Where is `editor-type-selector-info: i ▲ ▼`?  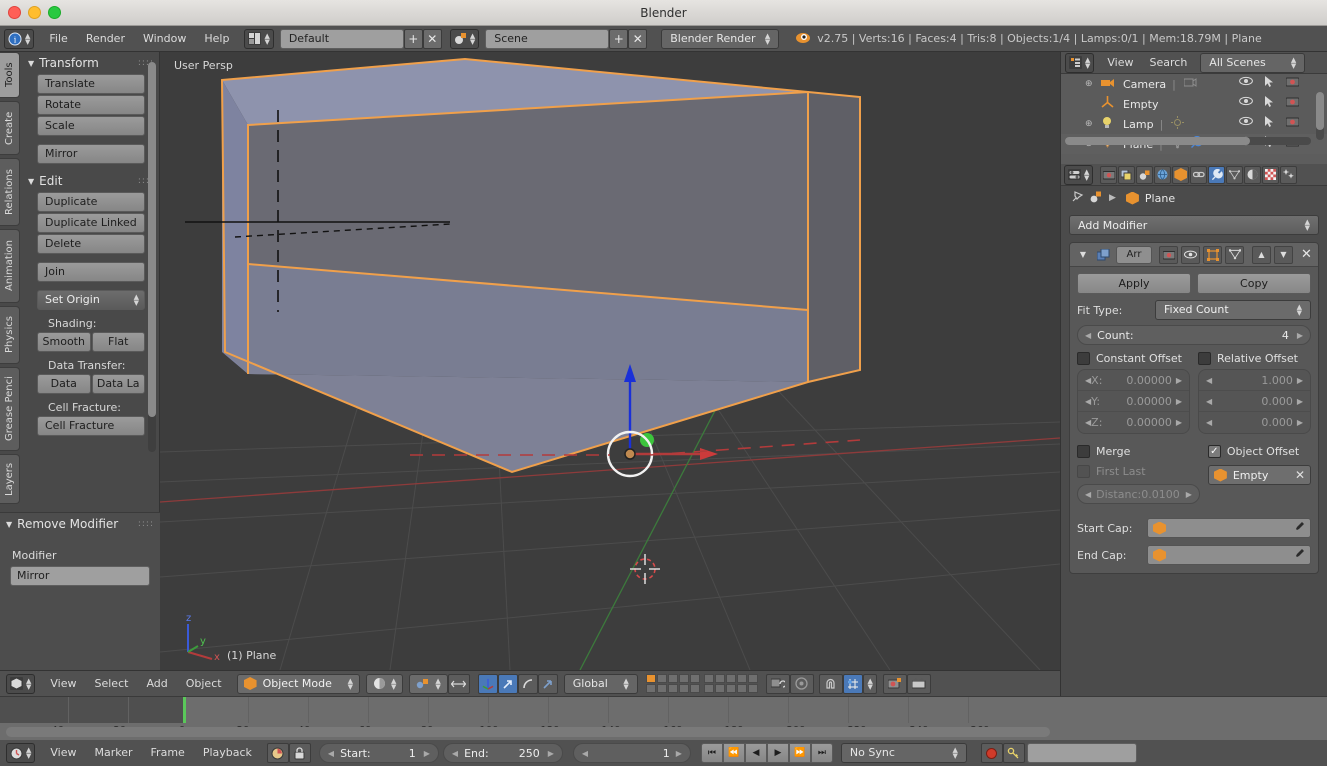 editor-type-selector-info: i ▲ ▼ is located at coordinates (19, 38).